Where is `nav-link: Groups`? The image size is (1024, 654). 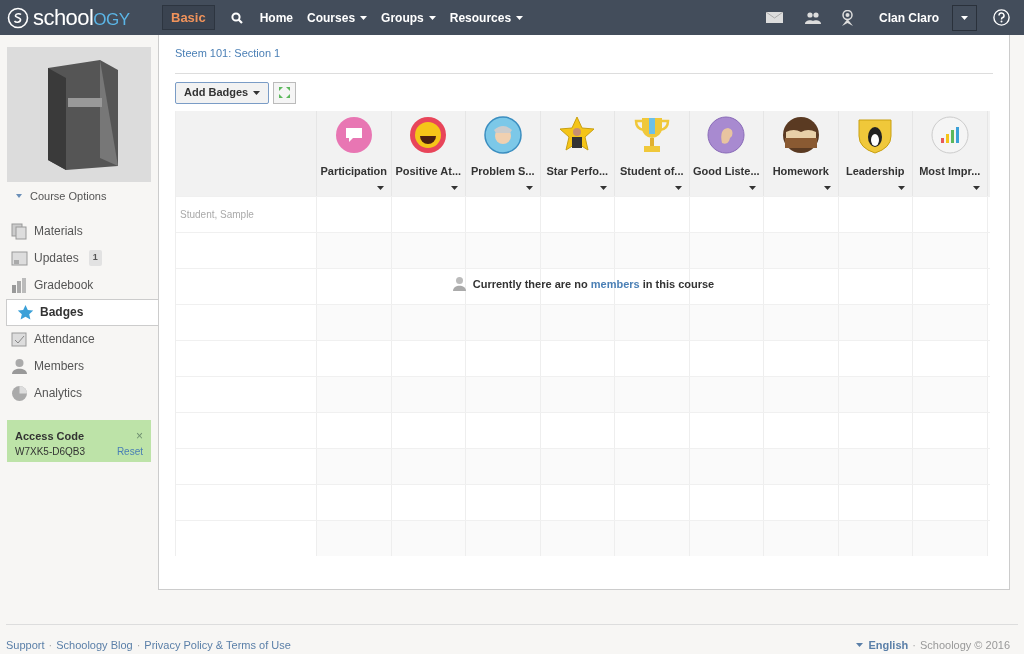
nav-link: Groups is located at coordinates (408, 17).